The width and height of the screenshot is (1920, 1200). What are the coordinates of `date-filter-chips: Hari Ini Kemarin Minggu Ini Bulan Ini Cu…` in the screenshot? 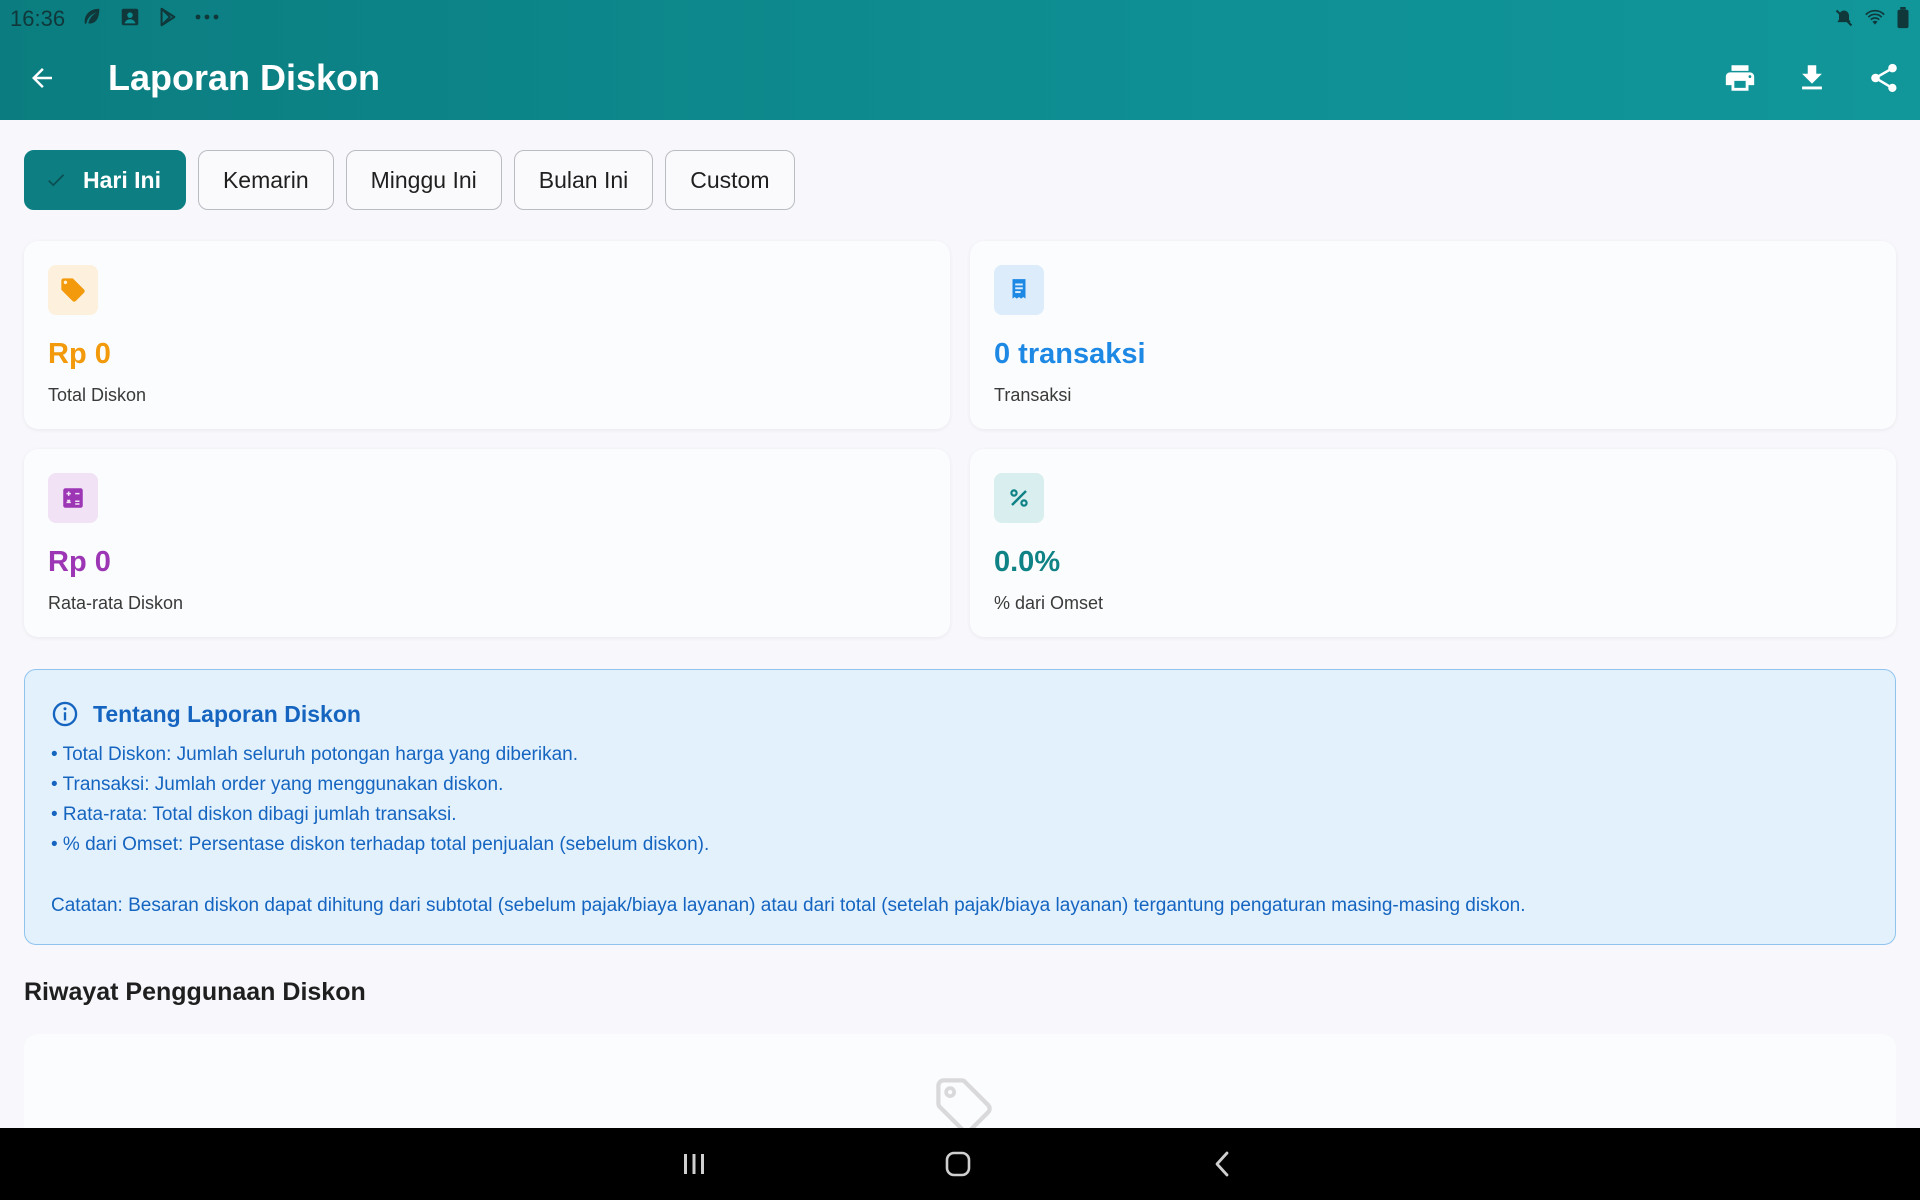 It's located at (409, 180).